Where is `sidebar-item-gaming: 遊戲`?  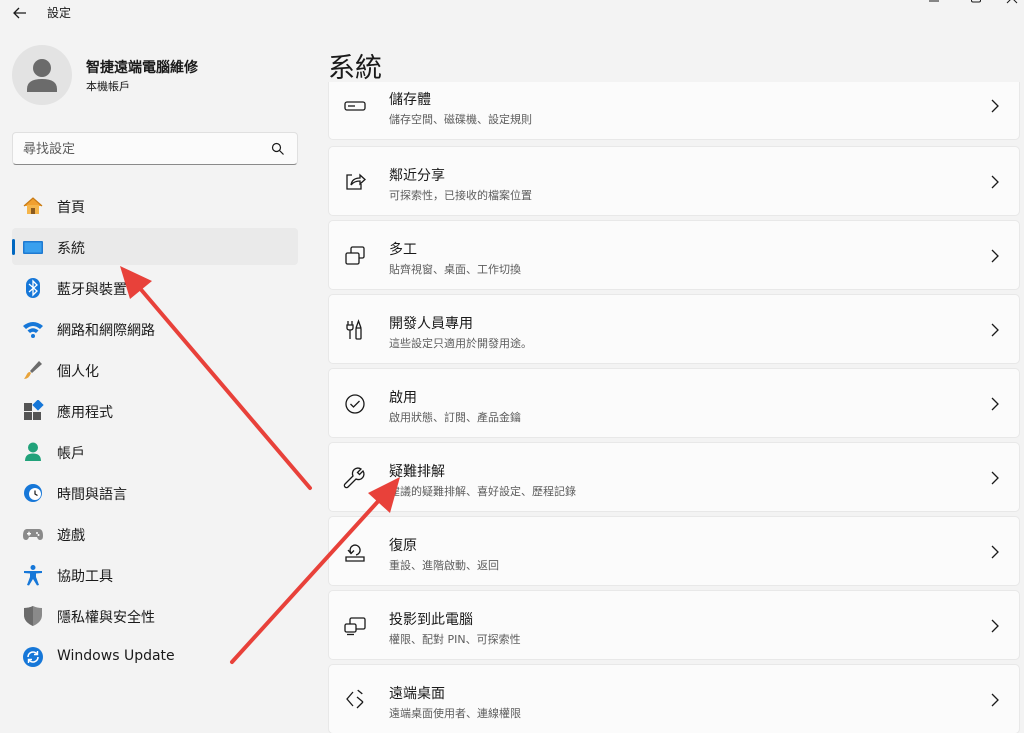 sidebar-item-gaming: 遊戲 is located at coordinates (155, 533).